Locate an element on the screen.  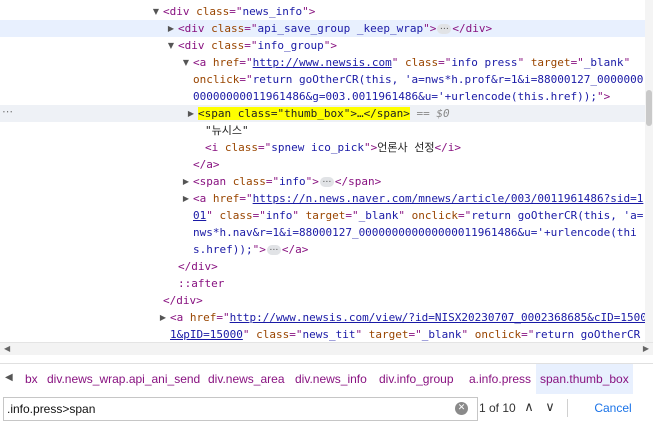
markup-token: s.href)); is located at coordinates (223, 249).